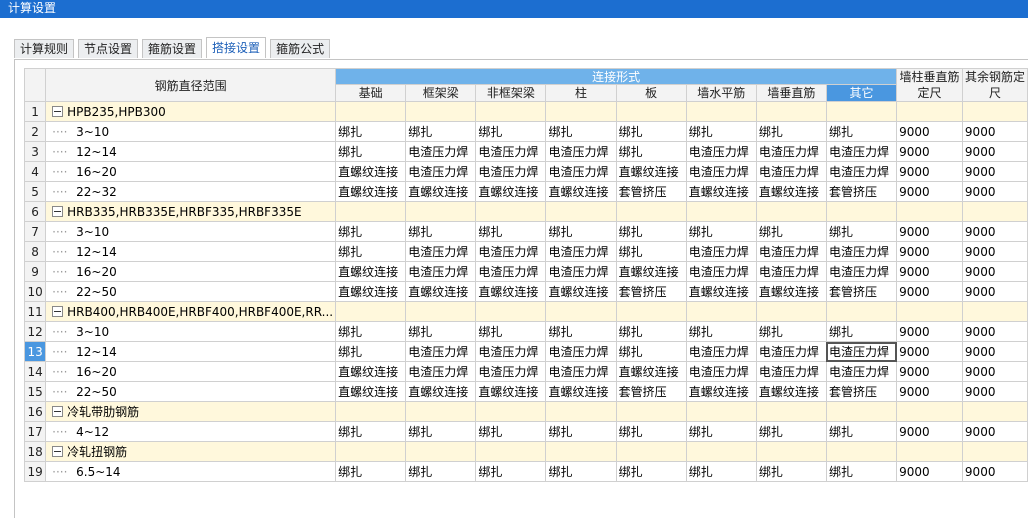 This screenshot has width=1028, height=518. What do you see at coordinates (35, 171) in the screenshot?
I see `row-number: 4` at bounding box center [35, 171].